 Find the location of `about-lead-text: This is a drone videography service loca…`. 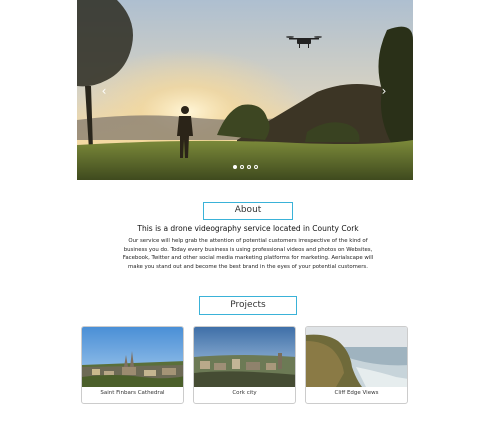

about-lead-text: This is a drone videography service loca… is located at coordinates (248, 228).